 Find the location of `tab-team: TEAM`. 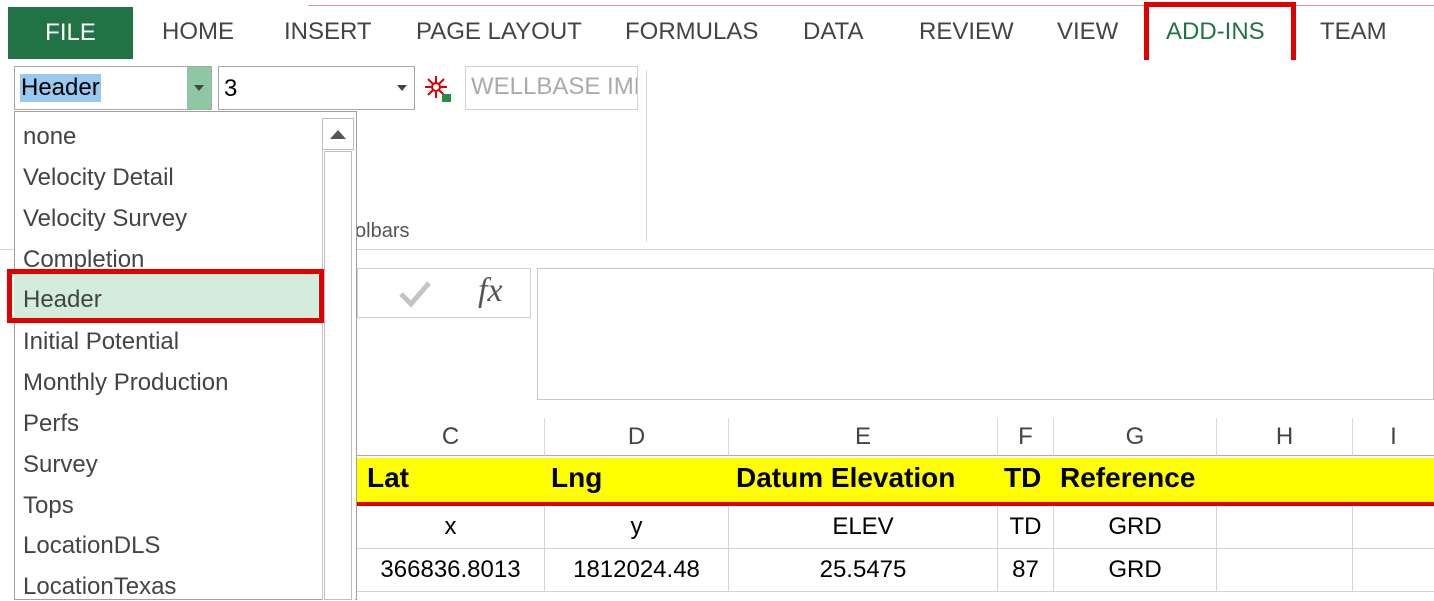

tab-team: TEAM is located at coordinates (1353, 32).